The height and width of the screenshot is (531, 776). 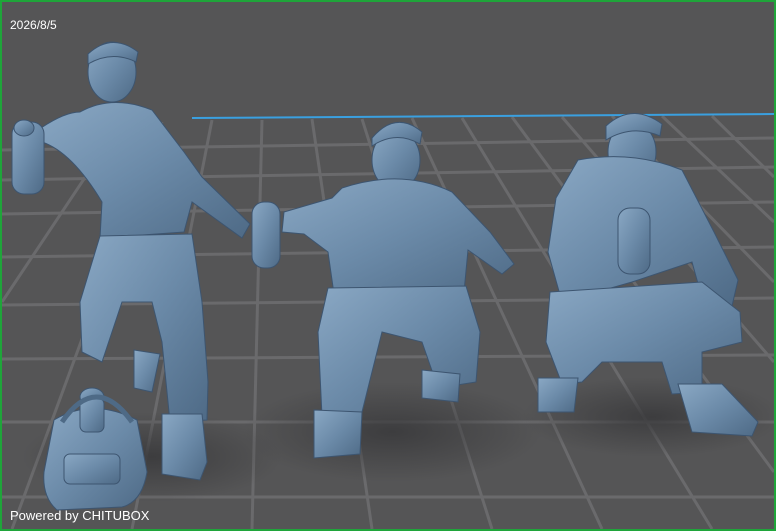 What do you see at coordinates (95, 449) in the screenshot?
I see `model-duffel-bag` at bounding box center [95, 449].